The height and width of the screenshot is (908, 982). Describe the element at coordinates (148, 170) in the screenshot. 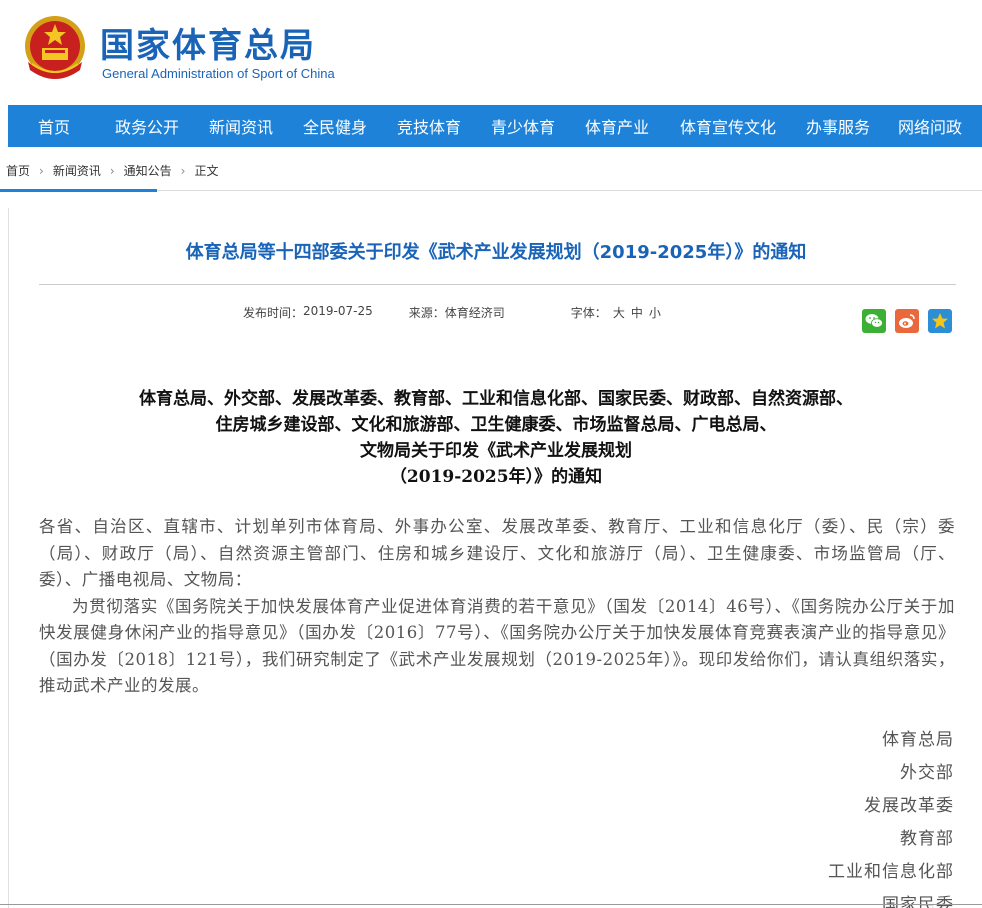

I see `breadcrumb-notices: 通知公告` at that location.